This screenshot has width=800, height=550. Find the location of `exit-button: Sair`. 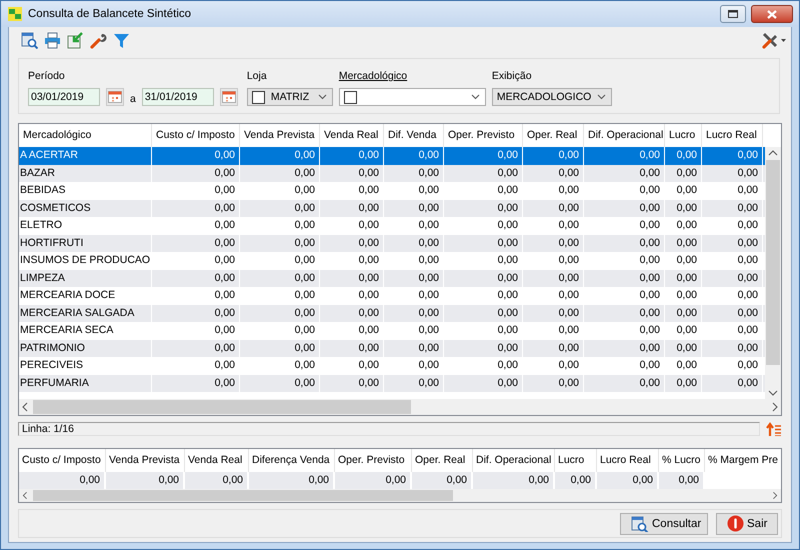

exit-button: Sair is located at coordinates (747, 523).